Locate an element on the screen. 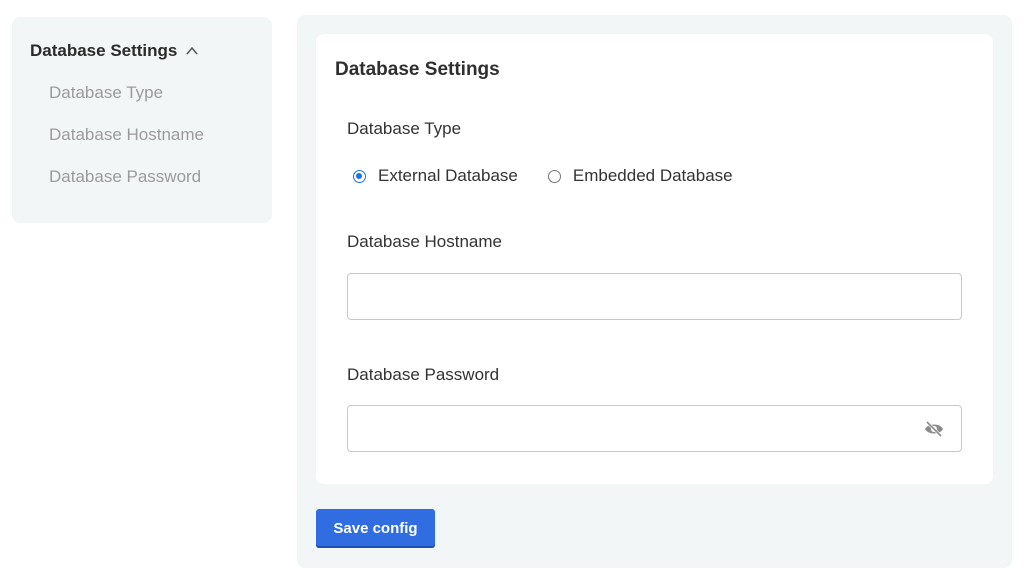 The image size is (1030, 587). database-type-radio-group: External Database Embedded Database is located at coordinates (558, 176).